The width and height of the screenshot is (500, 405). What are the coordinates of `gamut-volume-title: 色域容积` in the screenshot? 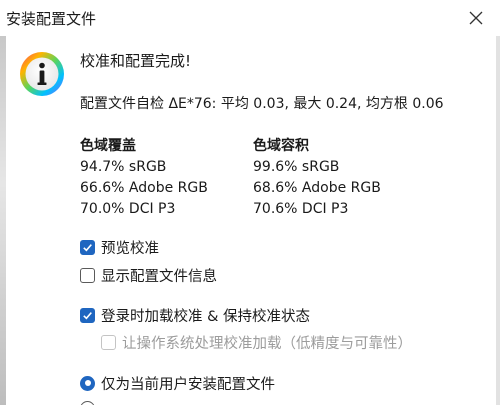 It's located at (281, 146).